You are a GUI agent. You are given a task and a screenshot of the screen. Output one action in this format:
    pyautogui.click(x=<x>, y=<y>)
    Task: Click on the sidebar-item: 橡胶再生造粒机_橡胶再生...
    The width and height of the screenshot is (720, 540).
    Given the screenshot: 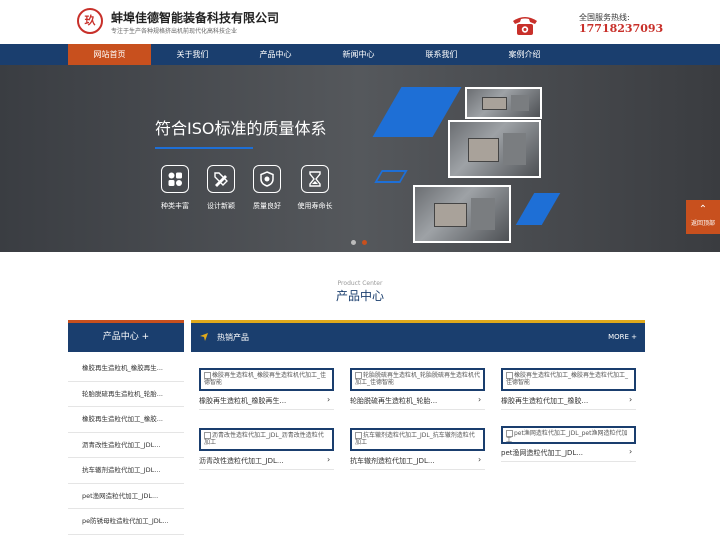 What is the action you would take?
    pyautogui.click(x=126, y=369)
    